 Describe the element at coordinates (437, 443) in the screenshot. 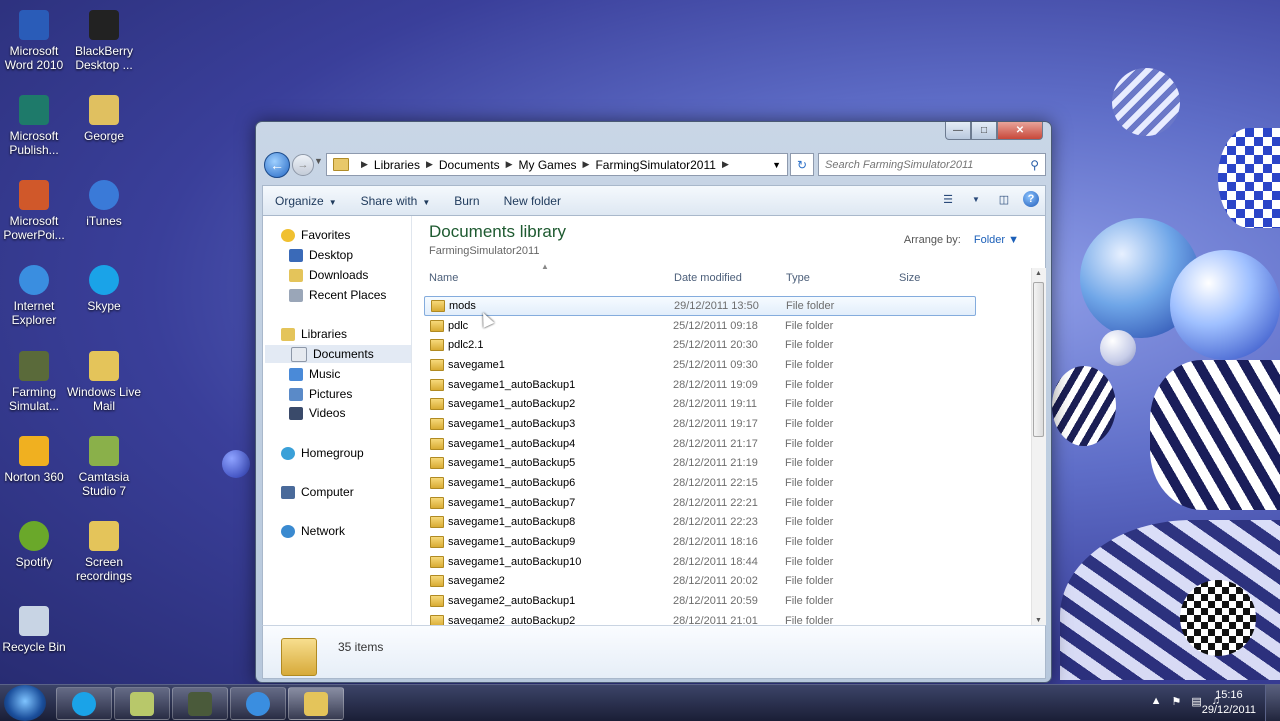

I see `folder-icon` at that location.